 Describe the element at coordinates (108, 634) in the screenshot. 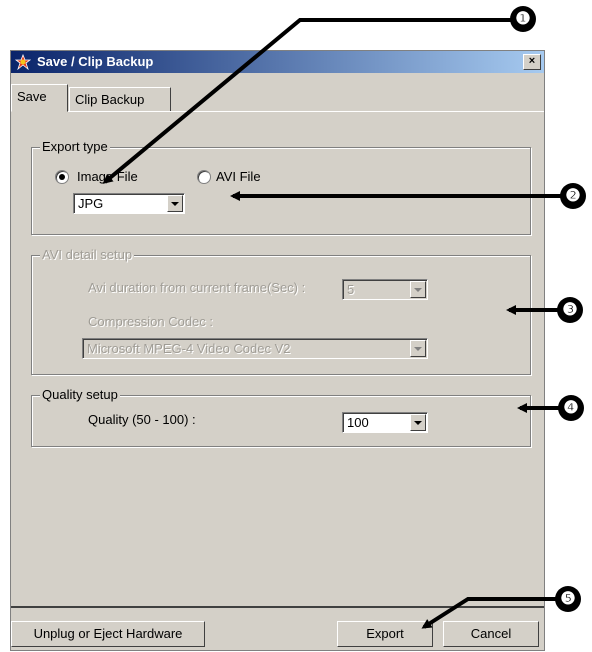

I see `unplug-eject-hardware-button: Unplug or Eject Hardware` at that location.